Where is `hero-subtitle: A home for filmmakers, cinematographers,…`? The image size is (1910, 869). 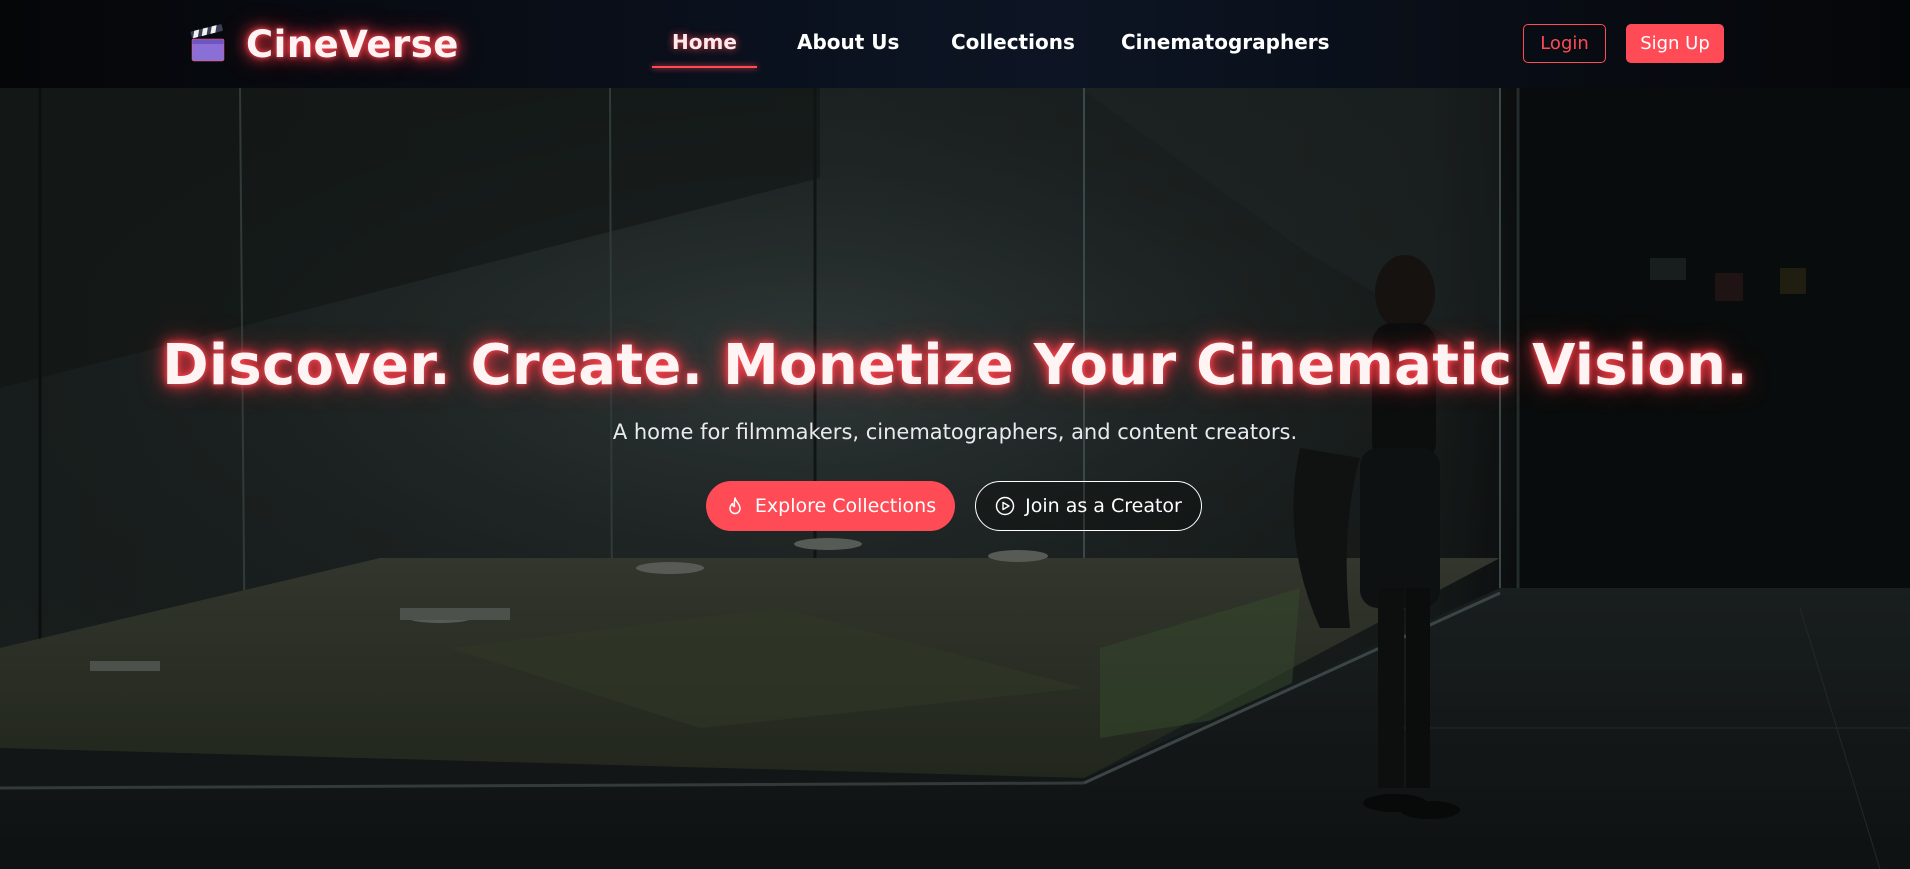
hero-subtitle: A home for filmmakers, cinematographers,… is located at coordinates (955, 432).